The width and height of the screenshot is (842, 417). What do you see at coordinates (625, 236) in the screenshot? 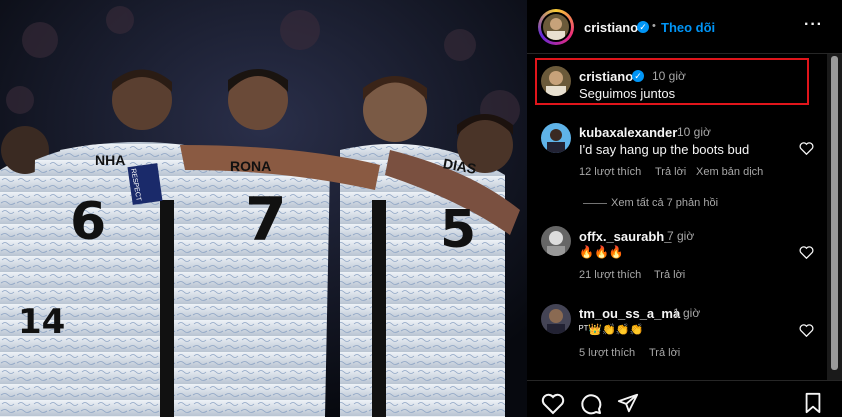
I see `comment-author: offx._saurabh_` at bounding box center [625, 236].